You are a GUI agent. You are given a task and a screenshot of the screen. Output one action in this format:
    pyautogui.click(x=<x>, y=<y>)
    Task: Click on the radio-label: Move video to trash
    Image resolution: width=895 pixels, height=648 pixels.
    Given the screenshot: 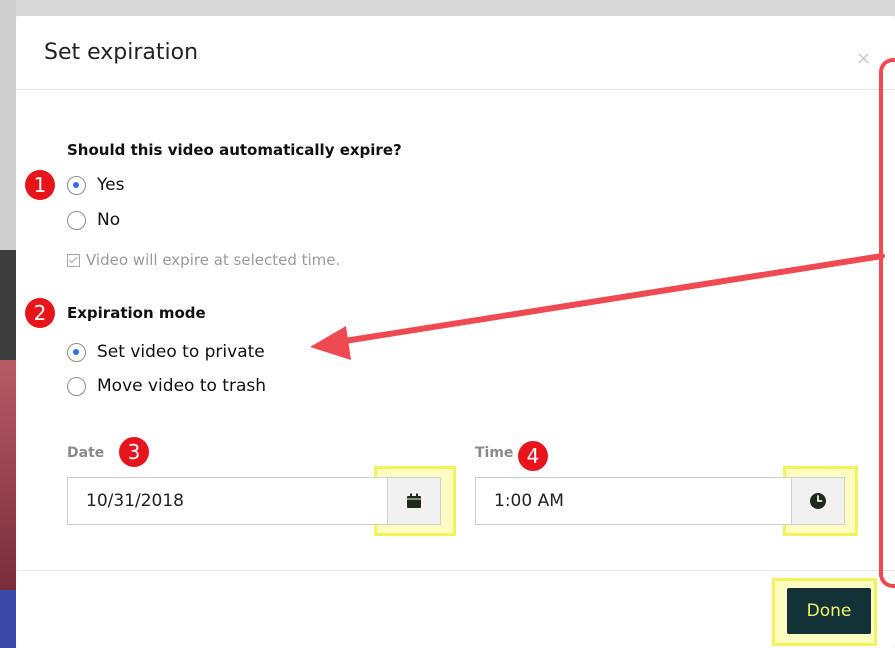 What is the action you would take?
    pyautogui.click(x=182, y=386)
    